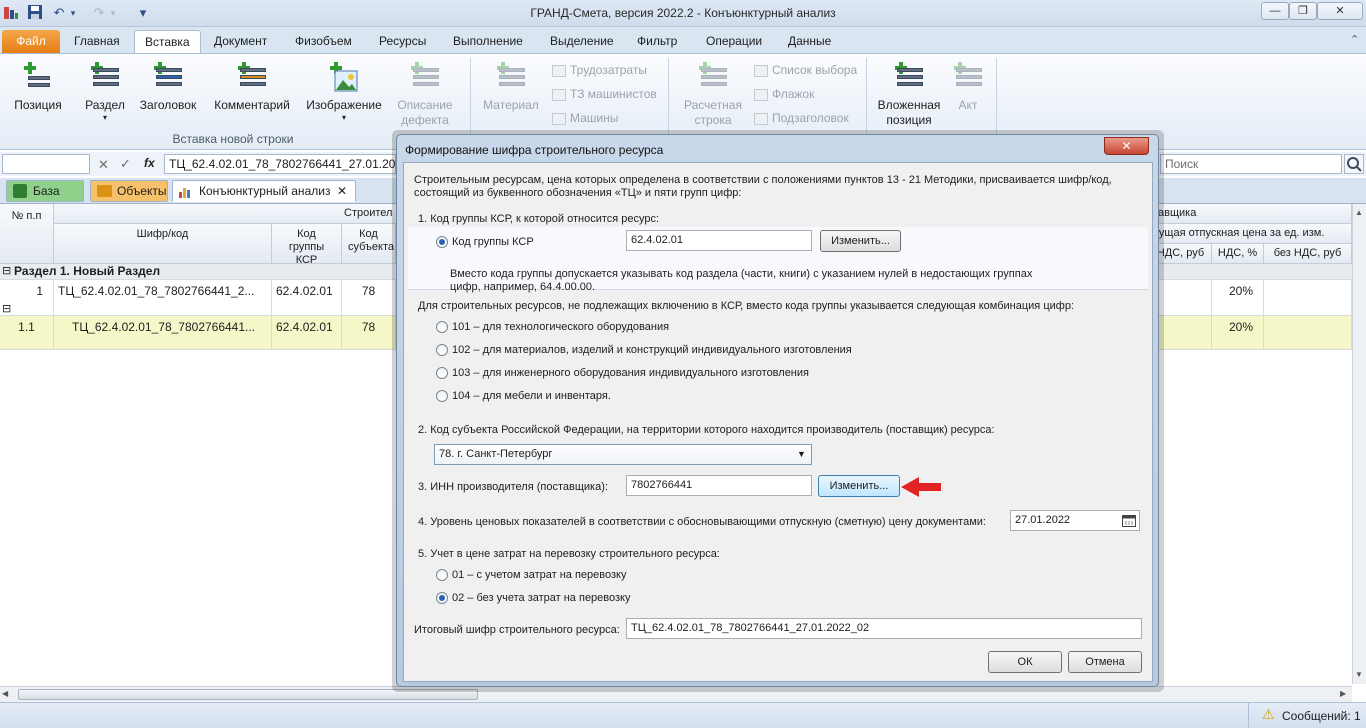  I want to click on collapse-group-icon: ⊟, so click(6, 308).